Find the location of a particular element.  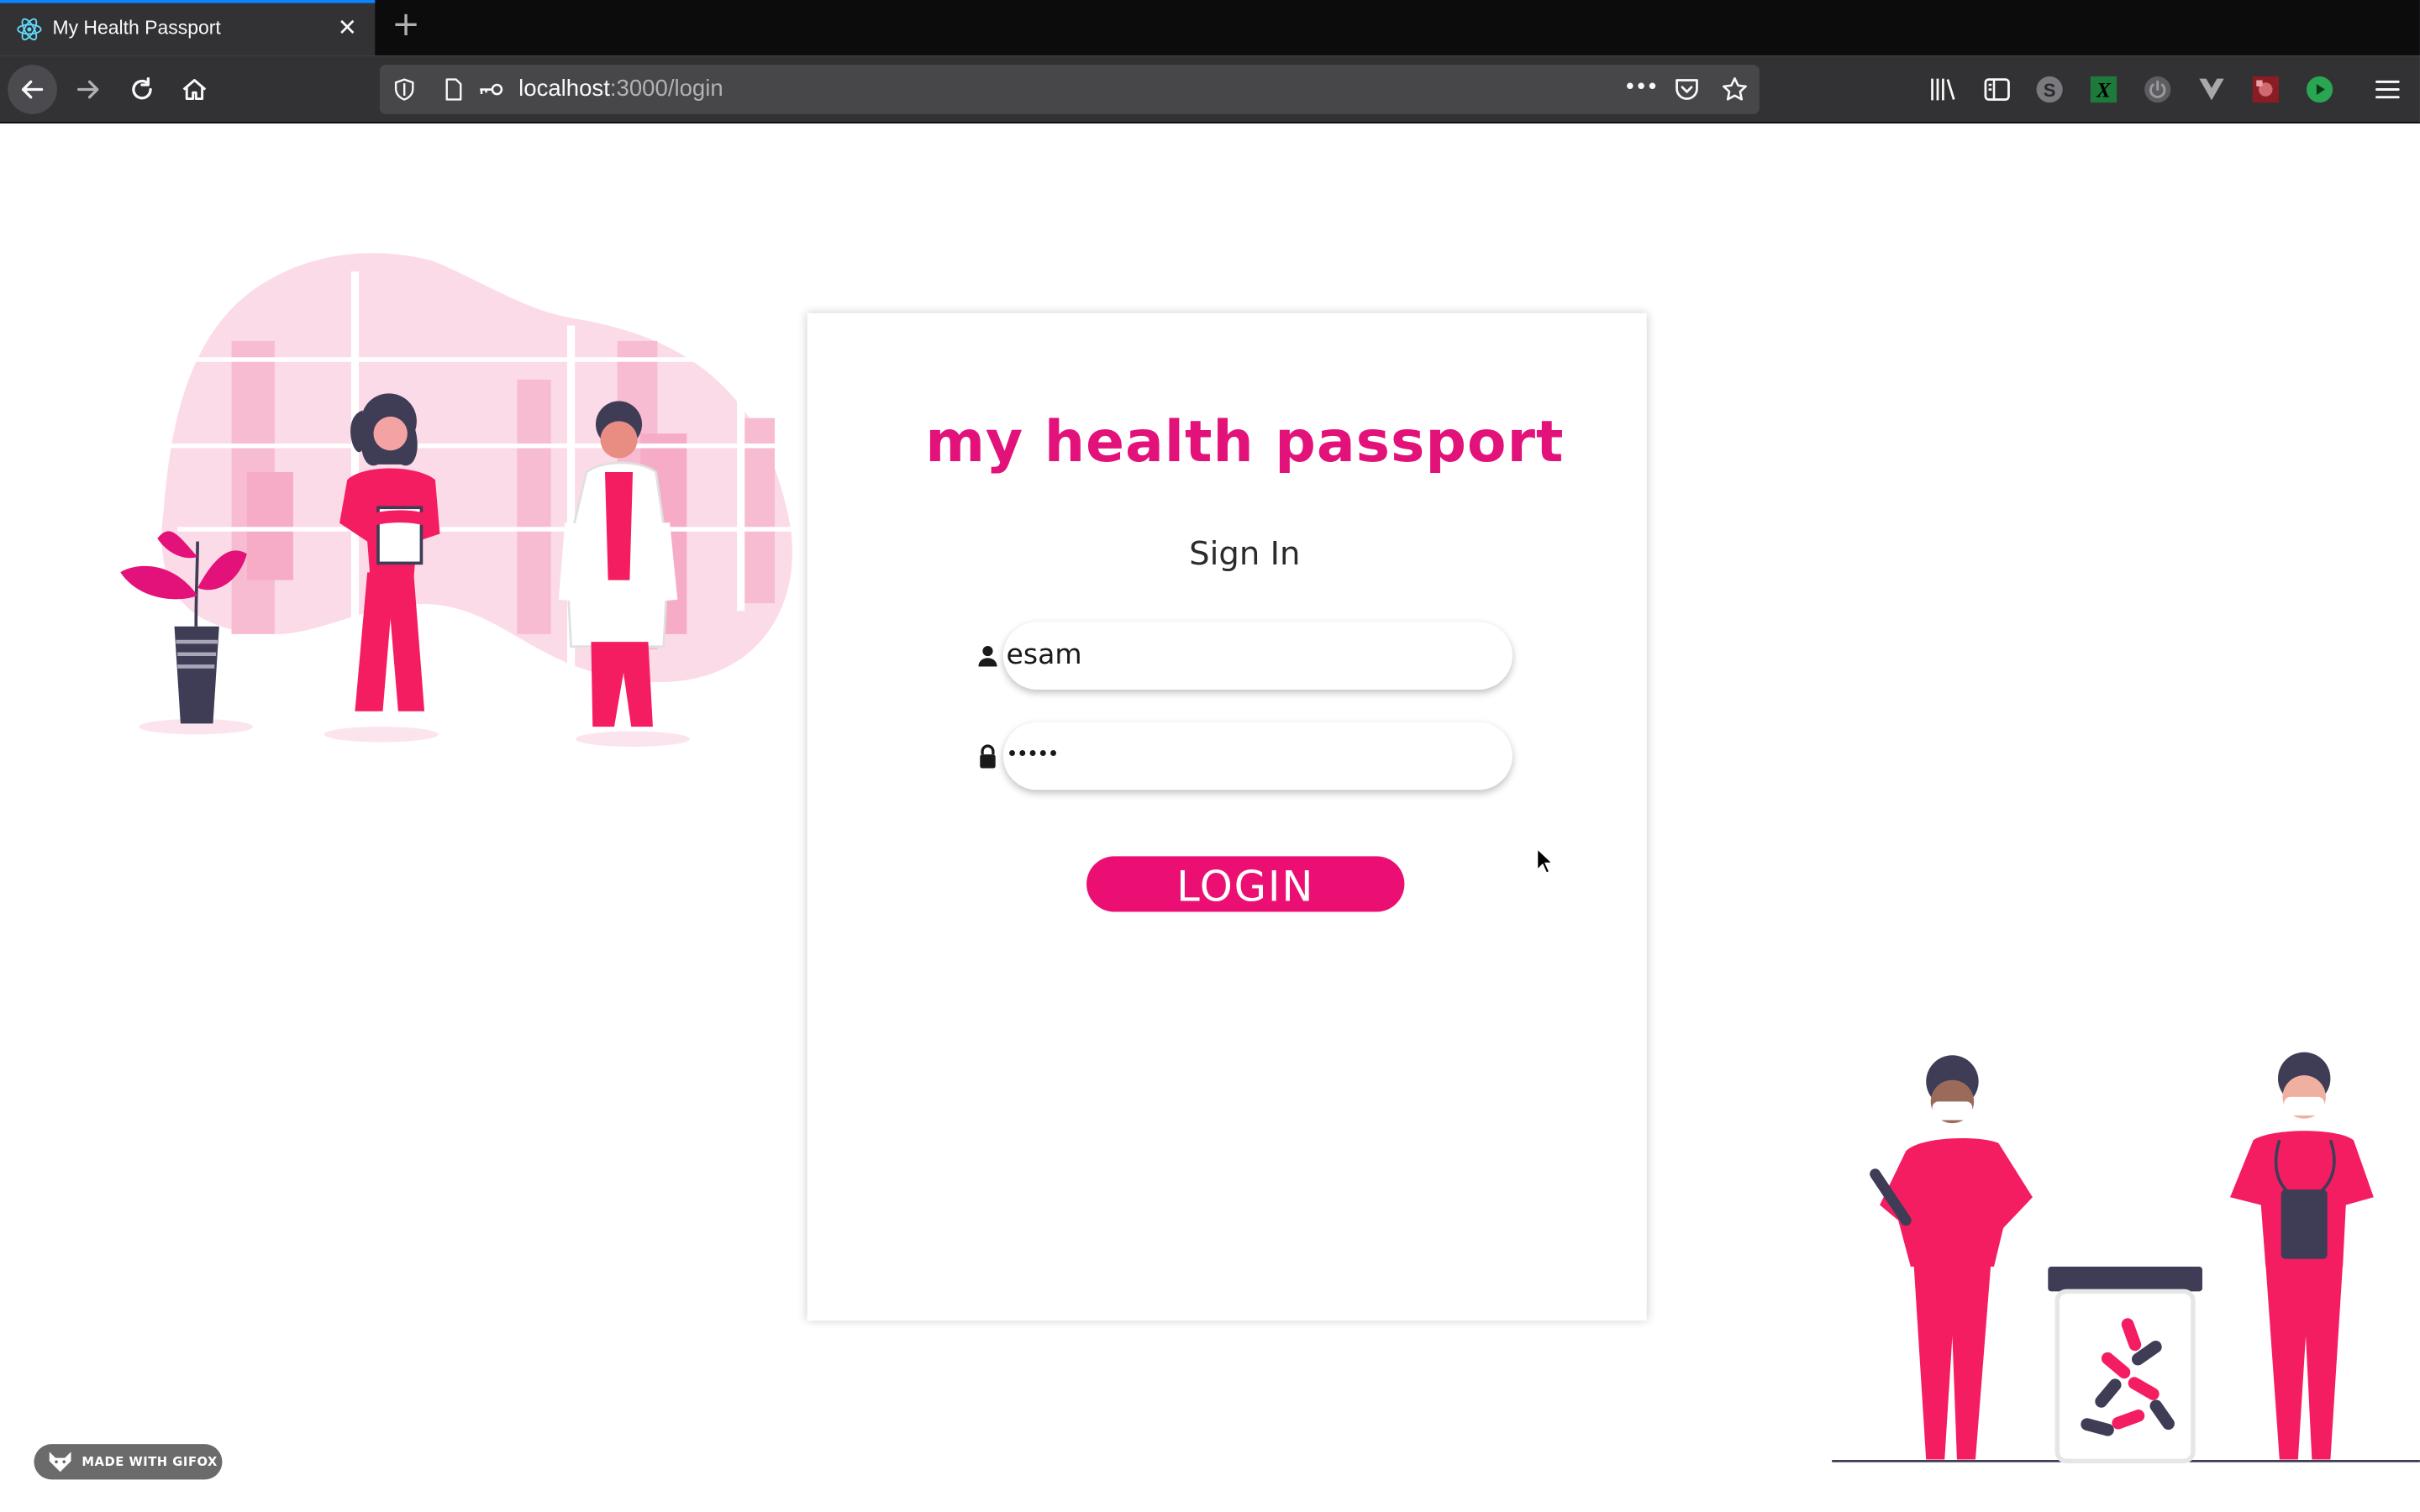

close-tab-icon: ✕ is located at coordinates (347, 28).